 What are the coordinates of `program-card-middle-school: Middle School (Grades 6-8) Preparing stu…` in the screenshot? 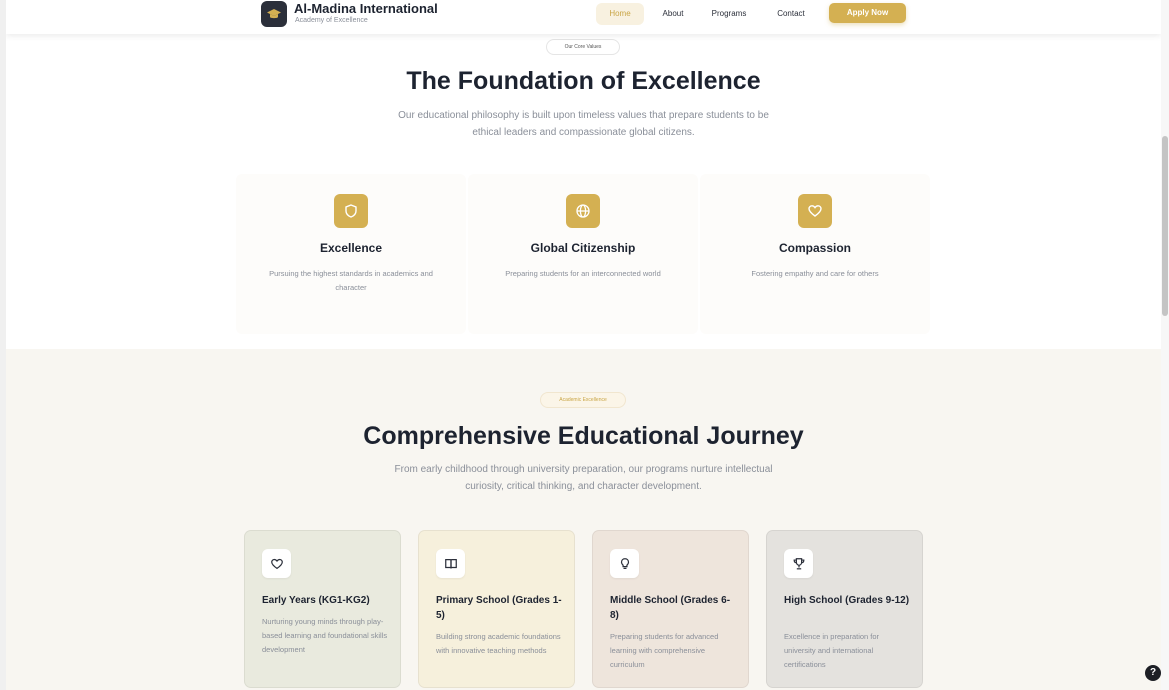 It's located at (670, 609).